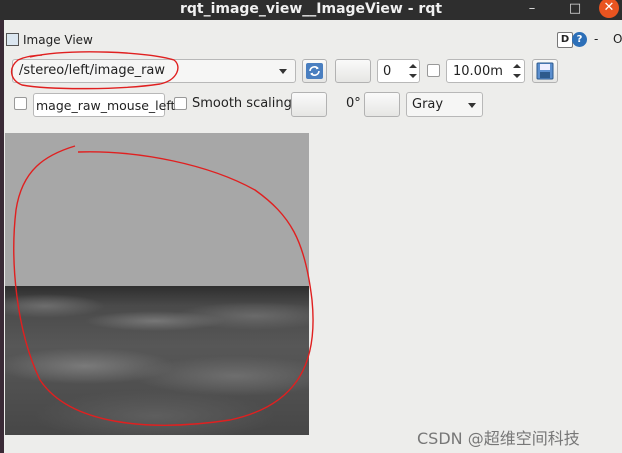 The height and width of the screenshot is (453, 622). I want to click on minimize-window-button: –, so click(532, 10).